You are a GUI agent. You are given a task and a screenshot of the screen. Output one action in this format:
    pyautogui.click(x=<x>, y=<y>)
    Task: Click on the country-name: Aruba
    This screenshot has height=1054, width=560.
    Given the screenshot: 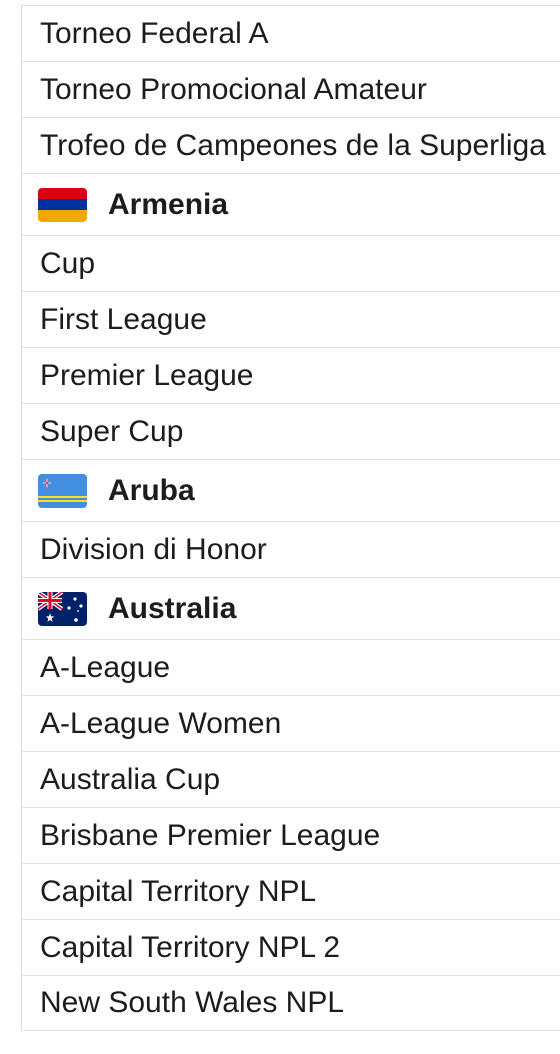 What is the action you would take?
    pyautogui.click(x=151, y=490)
    